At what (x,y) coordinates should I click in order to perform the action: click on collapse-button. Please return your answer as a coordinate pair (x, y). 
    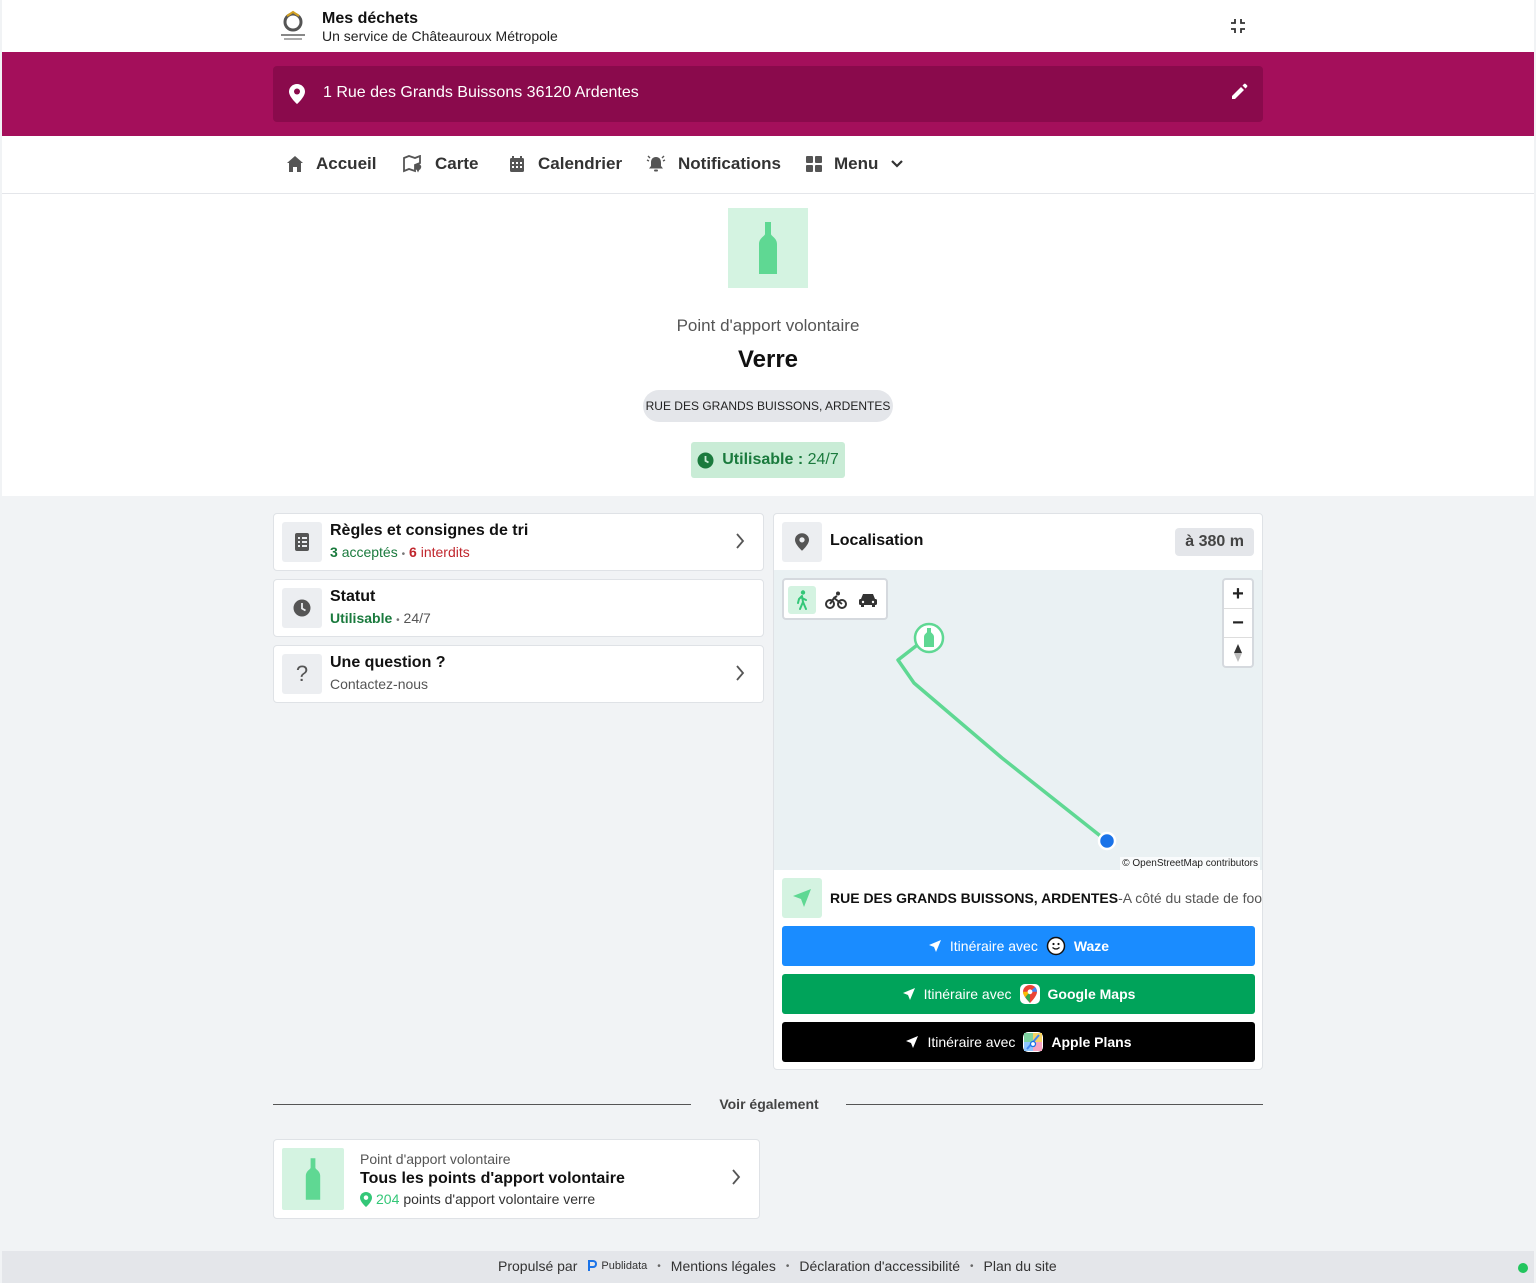
    Looking at the image, I should click on (1238, 26).